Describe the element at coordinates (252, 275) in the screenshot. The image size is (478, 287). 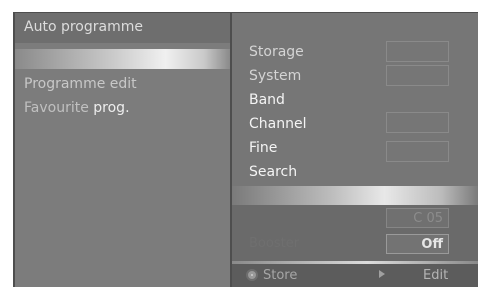
I see `record-button-icon` at that location.